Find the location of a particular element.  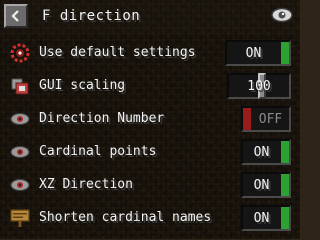

setting-row: GUI scaling 100 is located at coordinates (150, 85).